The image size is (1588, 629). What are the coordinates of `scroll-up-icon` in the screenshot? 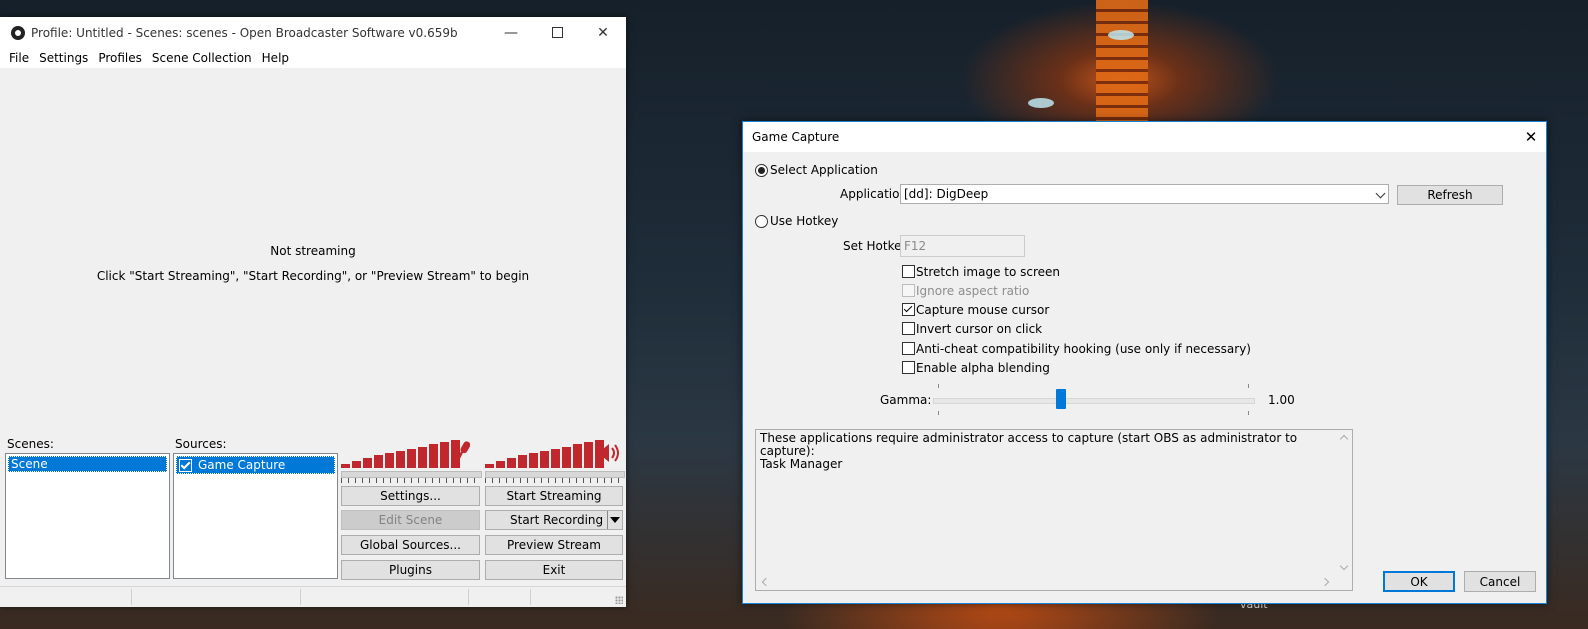 It's located at (1344, 439).